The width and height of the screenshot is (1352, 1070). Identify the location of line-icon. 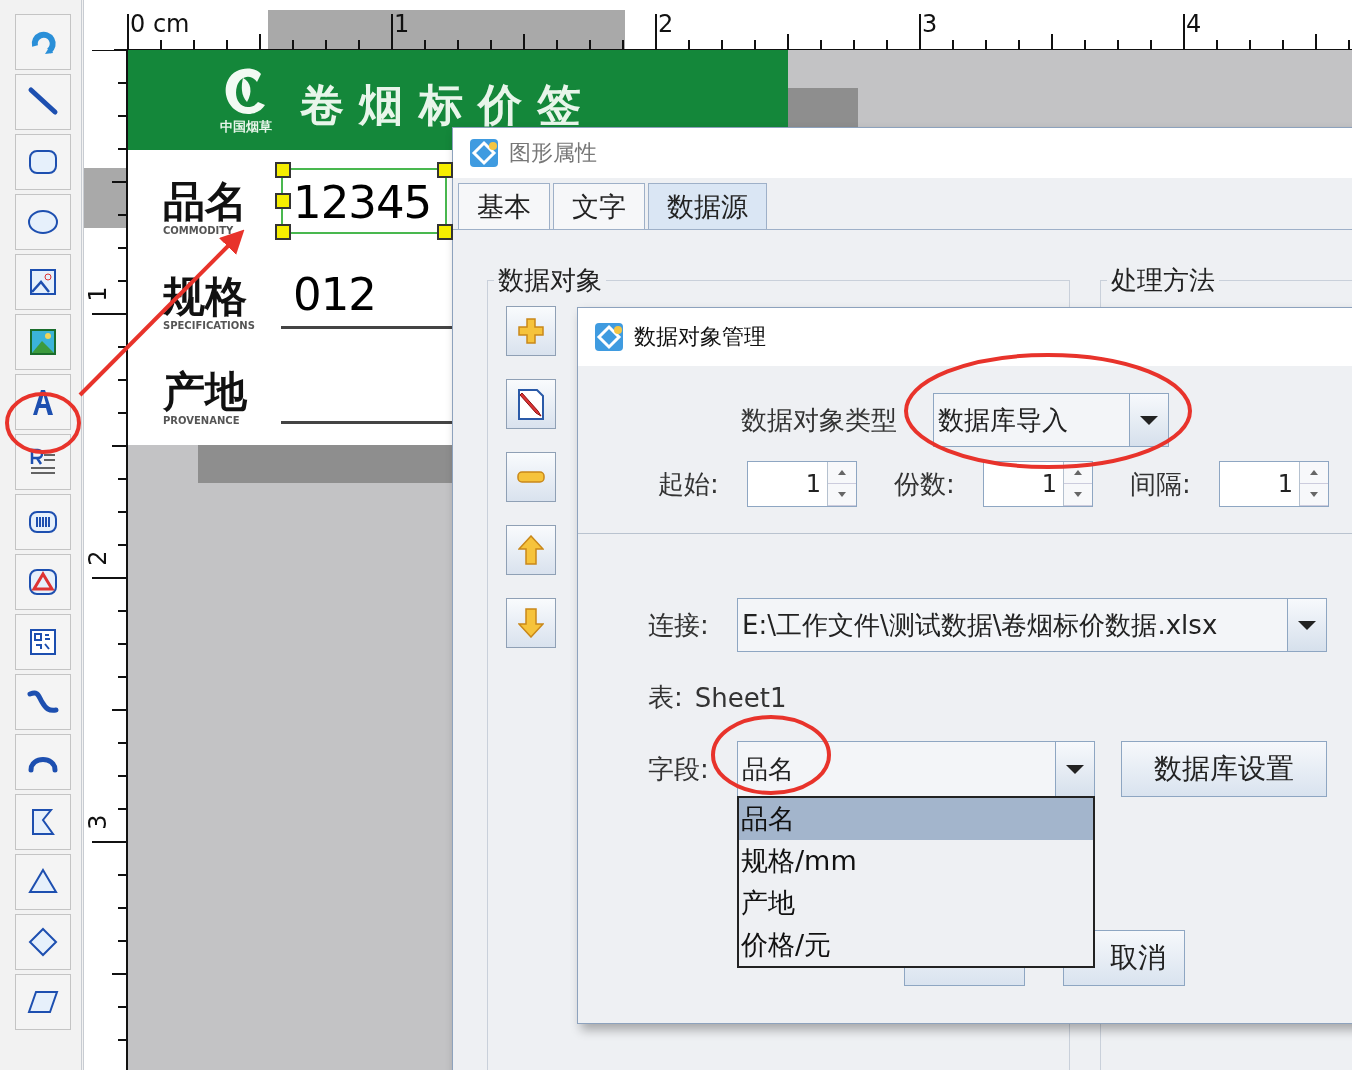
(43, 102).